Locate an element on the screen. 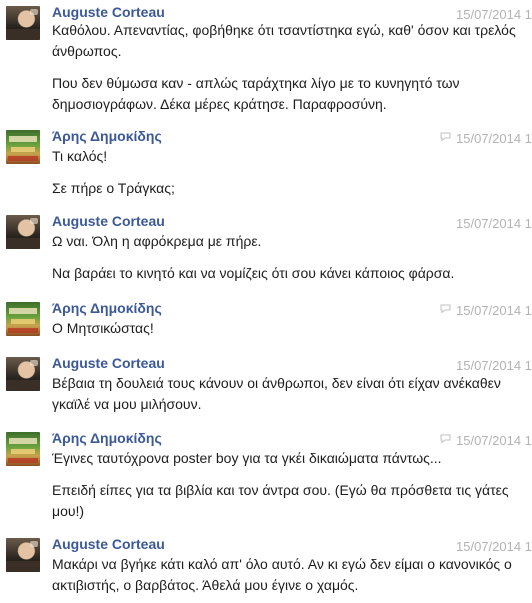 Image resolution: width=532 pixels, height=603 pixels. message-text: Ω ναι. Όλη η αφρόκρεμα με πήρε. is located at coordinates (157, 241).